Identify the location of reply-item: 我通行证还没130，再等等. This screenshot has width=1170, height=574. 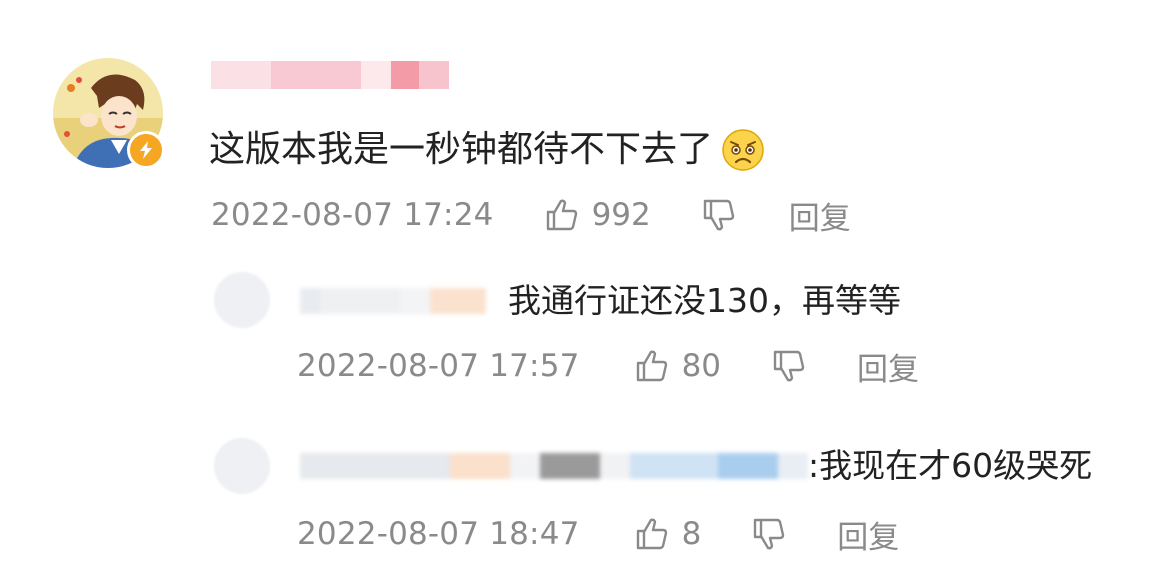
(600, 301).